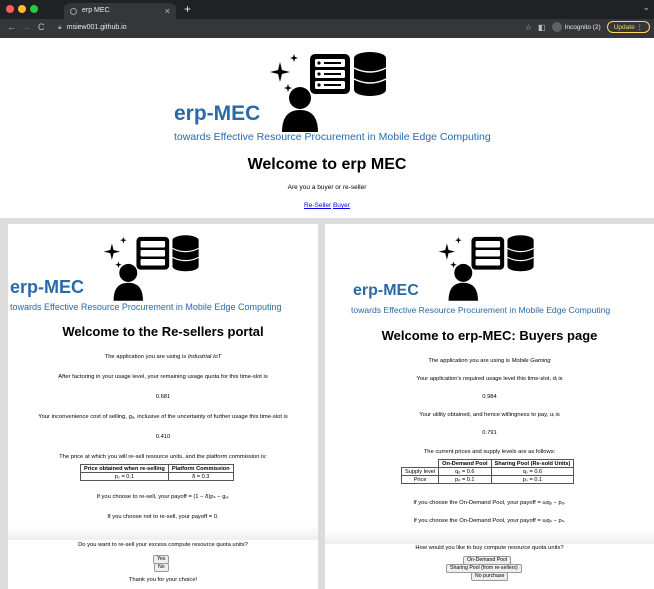 The width and height of the screenshot is (654, 589). What do you see at coordinates (200, 468) in the screenshot?
I see `table-header: Platform Commission` at bounding box center [200, 468].